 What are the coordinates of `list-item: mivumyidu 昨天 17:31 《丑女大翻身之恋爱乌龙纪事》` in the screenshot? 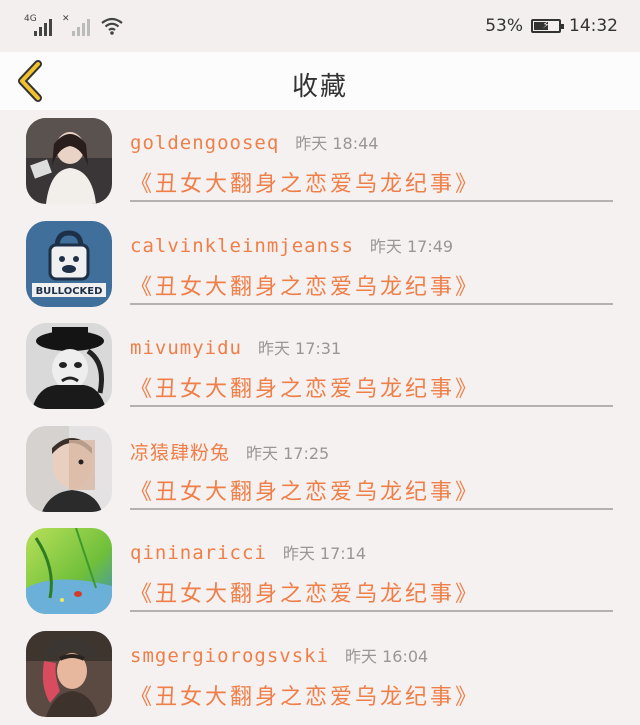 It's located at (320, 366).